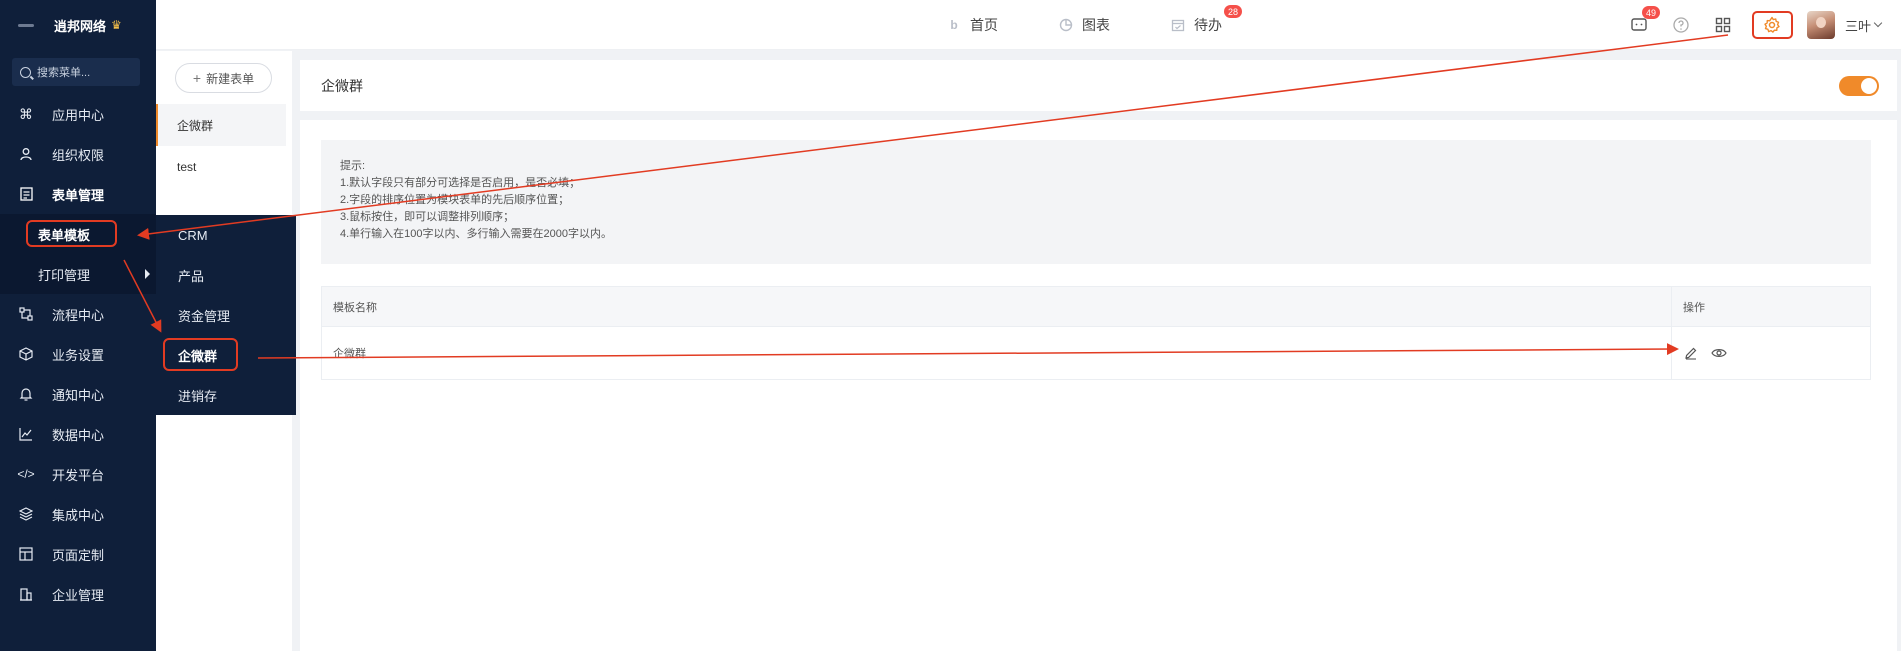  Describe the element at coordinates (193, 235) in the screenshot. I see `flyout-item-label: CRM` at that location.